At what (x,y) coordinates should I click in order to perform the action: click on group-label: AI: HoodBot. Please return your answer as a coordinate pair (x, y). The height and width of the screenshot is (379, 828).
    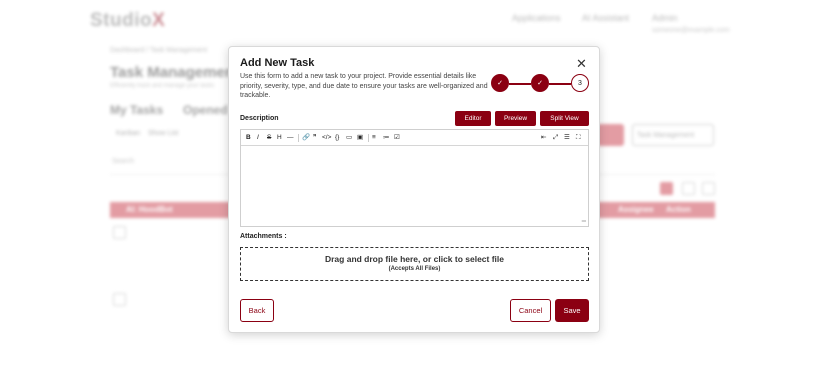
    Looking at the image, I should click on (149, 209).